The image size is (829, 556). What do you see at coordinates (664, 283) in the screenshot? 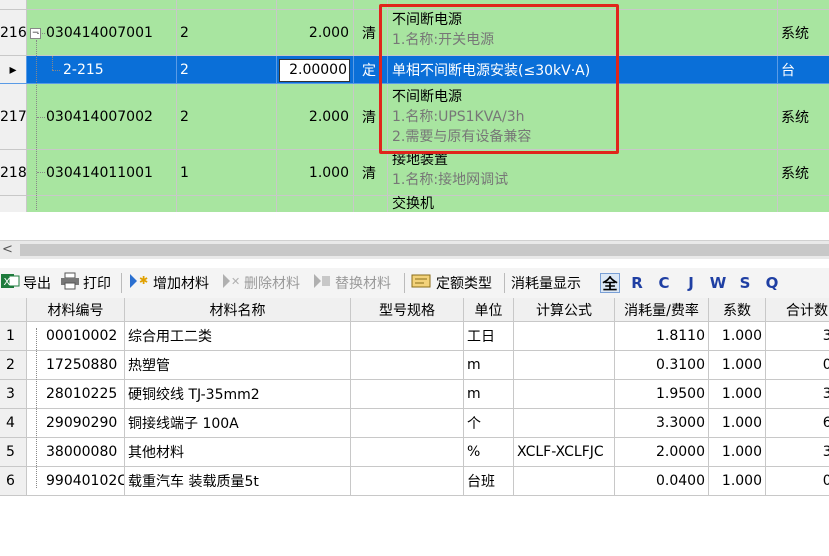
I see `filter-c-button: C` at bounding box center [664, 283].